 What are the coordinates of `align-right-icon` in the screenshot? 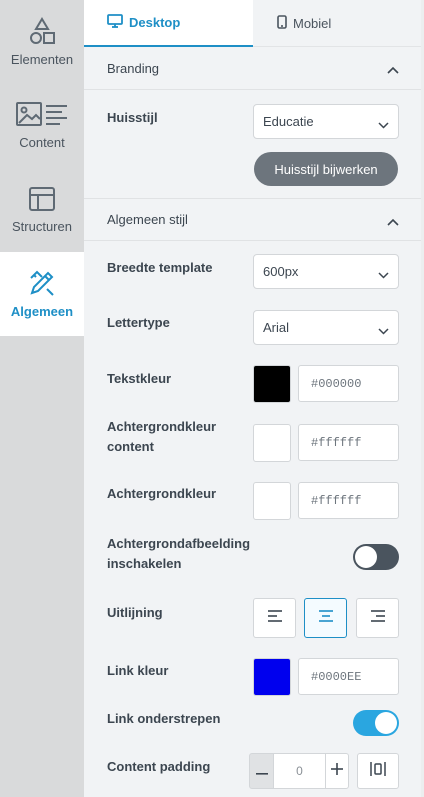 It's located at (378, 618).